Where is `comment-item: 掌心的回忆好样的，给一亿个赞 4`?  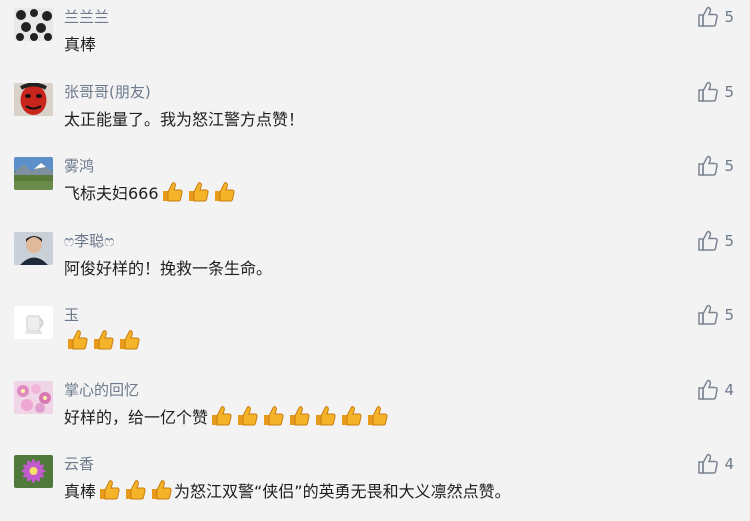
comment-item: 掌心的回忆好样的，给一亿个赞 4 is located at coordinates (375, 410).